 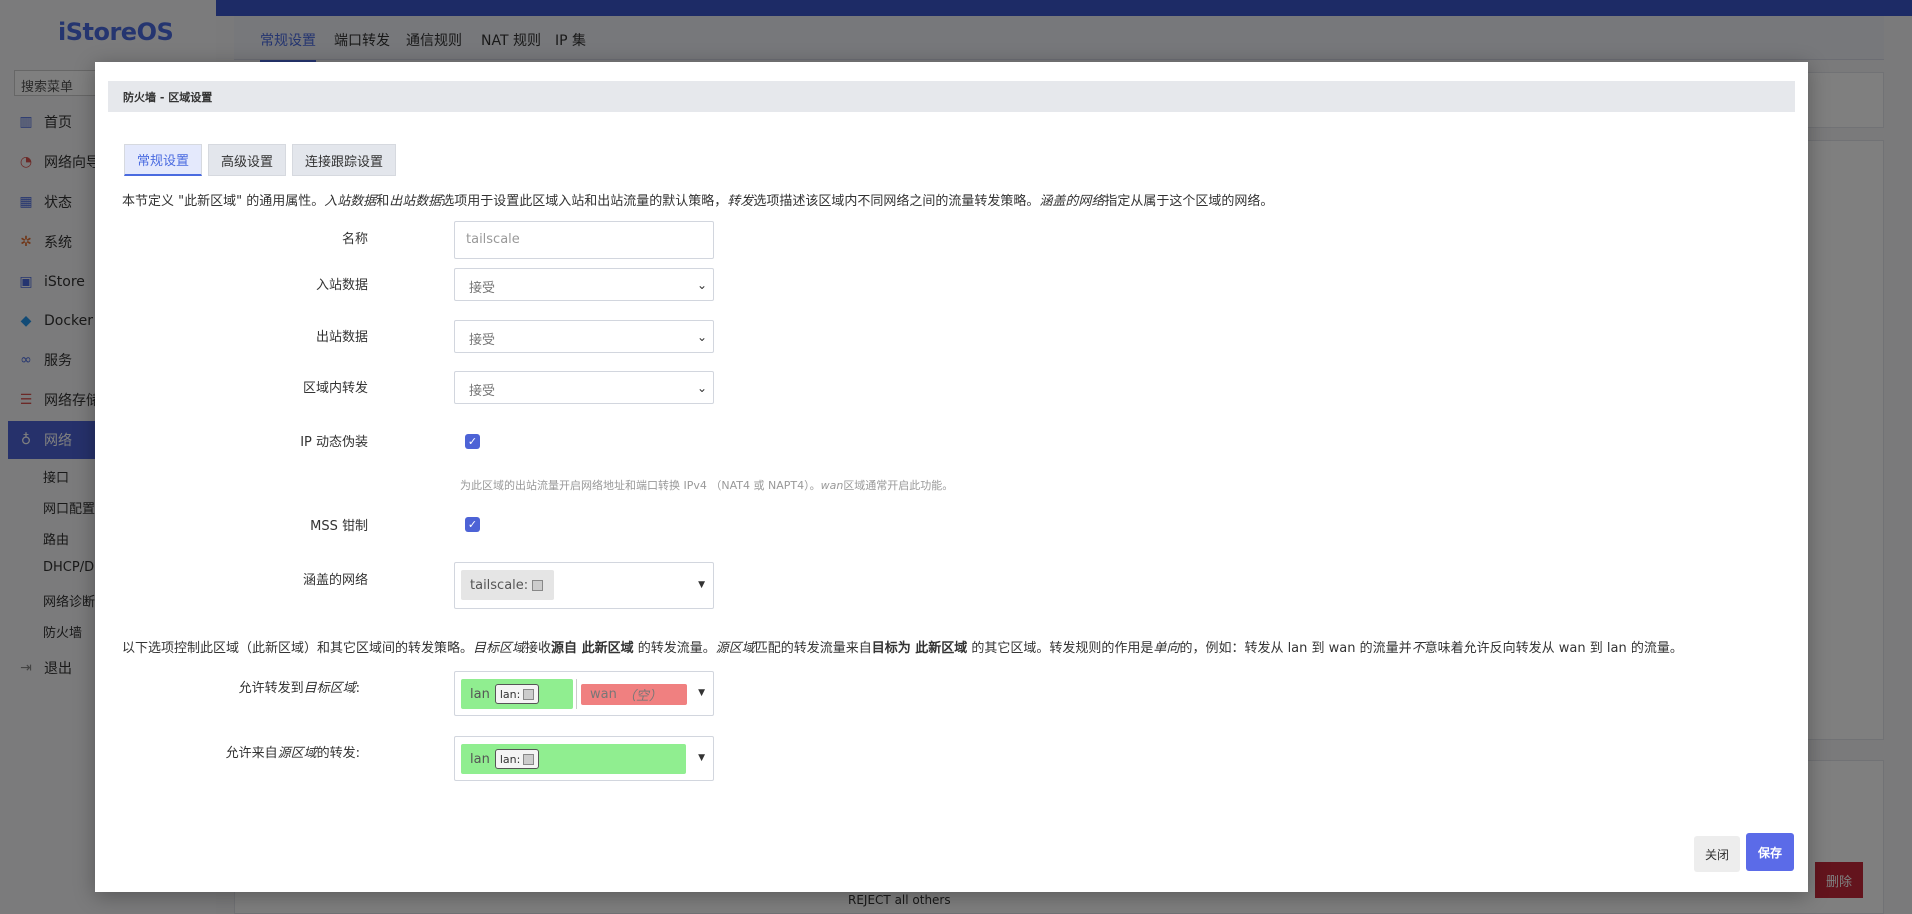 I want to click on name-input: tailscale, so click(x=584, y=240).